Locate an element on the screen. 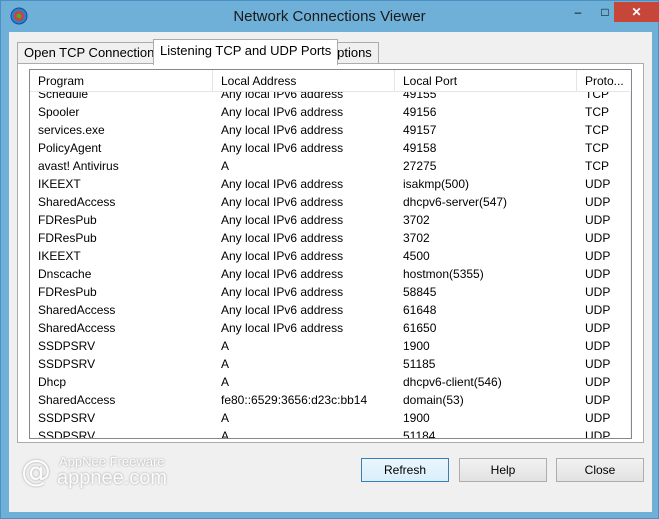 Image resolution: width=659 pixels, height=519 pixels. cell-local-port: 51184 is located at coordinates (419, 433).